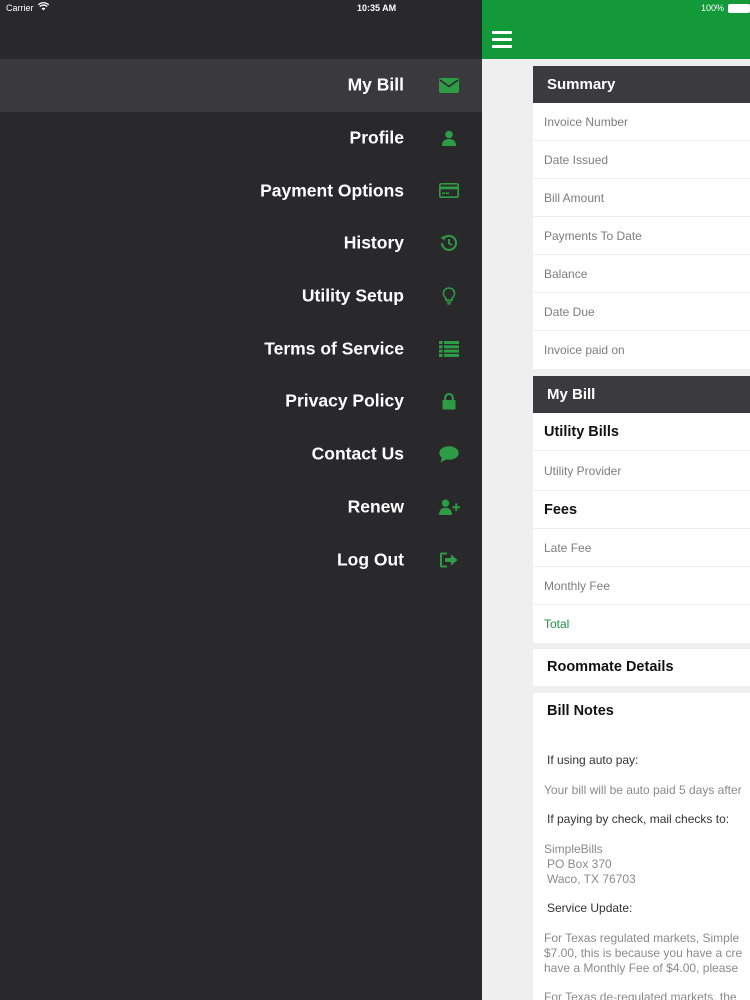  I want to click on menu-item-label: Privacy Policy, so click(344, 400).